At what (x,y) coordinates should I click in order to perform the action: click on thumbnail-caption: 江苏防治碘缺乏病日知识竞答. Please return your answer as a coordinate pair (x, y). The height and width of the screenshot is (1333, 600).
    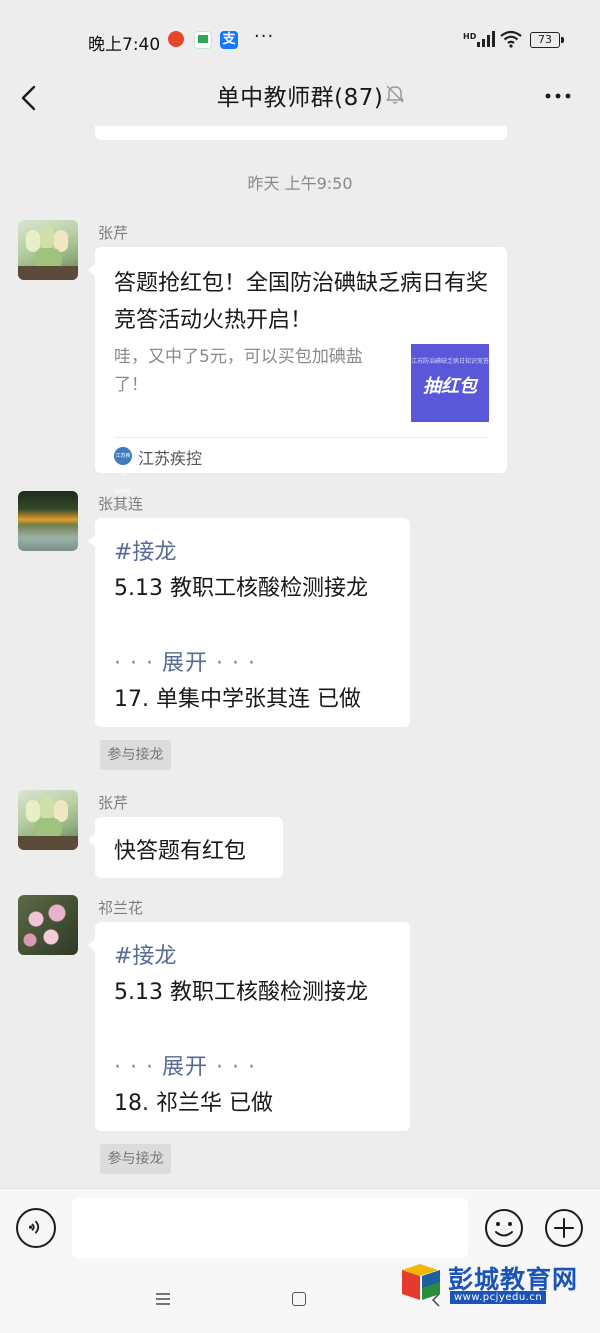
    Looking at the image, I should click on (450, 361).